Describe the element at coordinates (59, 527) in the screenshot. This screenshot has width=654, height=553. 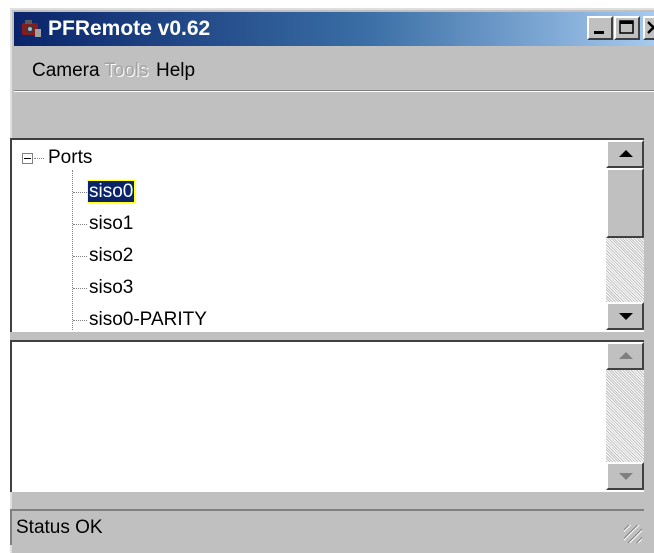
I see `status-text: Status OK` at that location.